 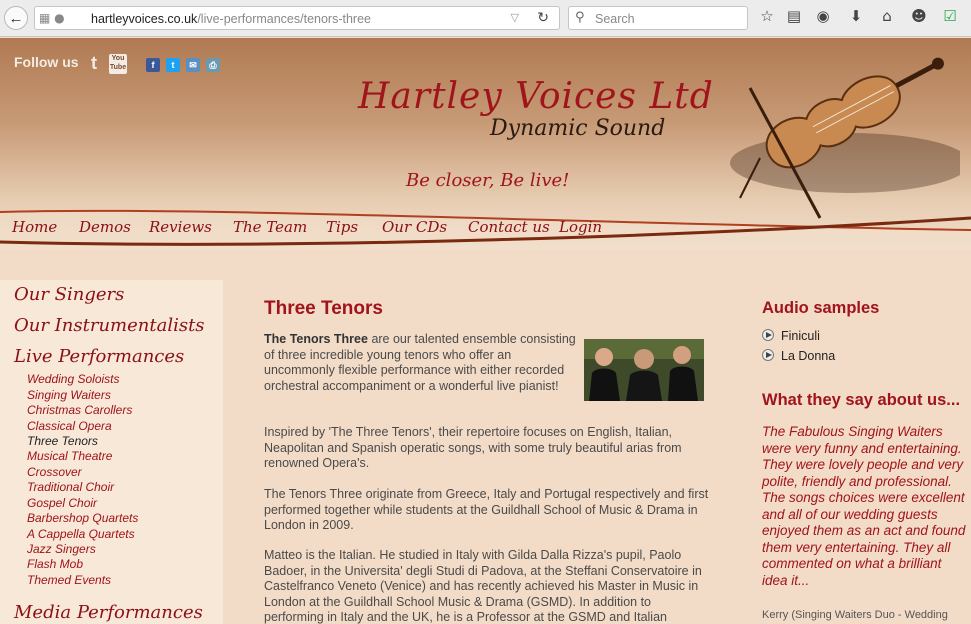 What do you see at coordinates (488, 180) in the screenshot?
I see `site-tagline: Be closer, Be live!` at bounding box center [488, 180].